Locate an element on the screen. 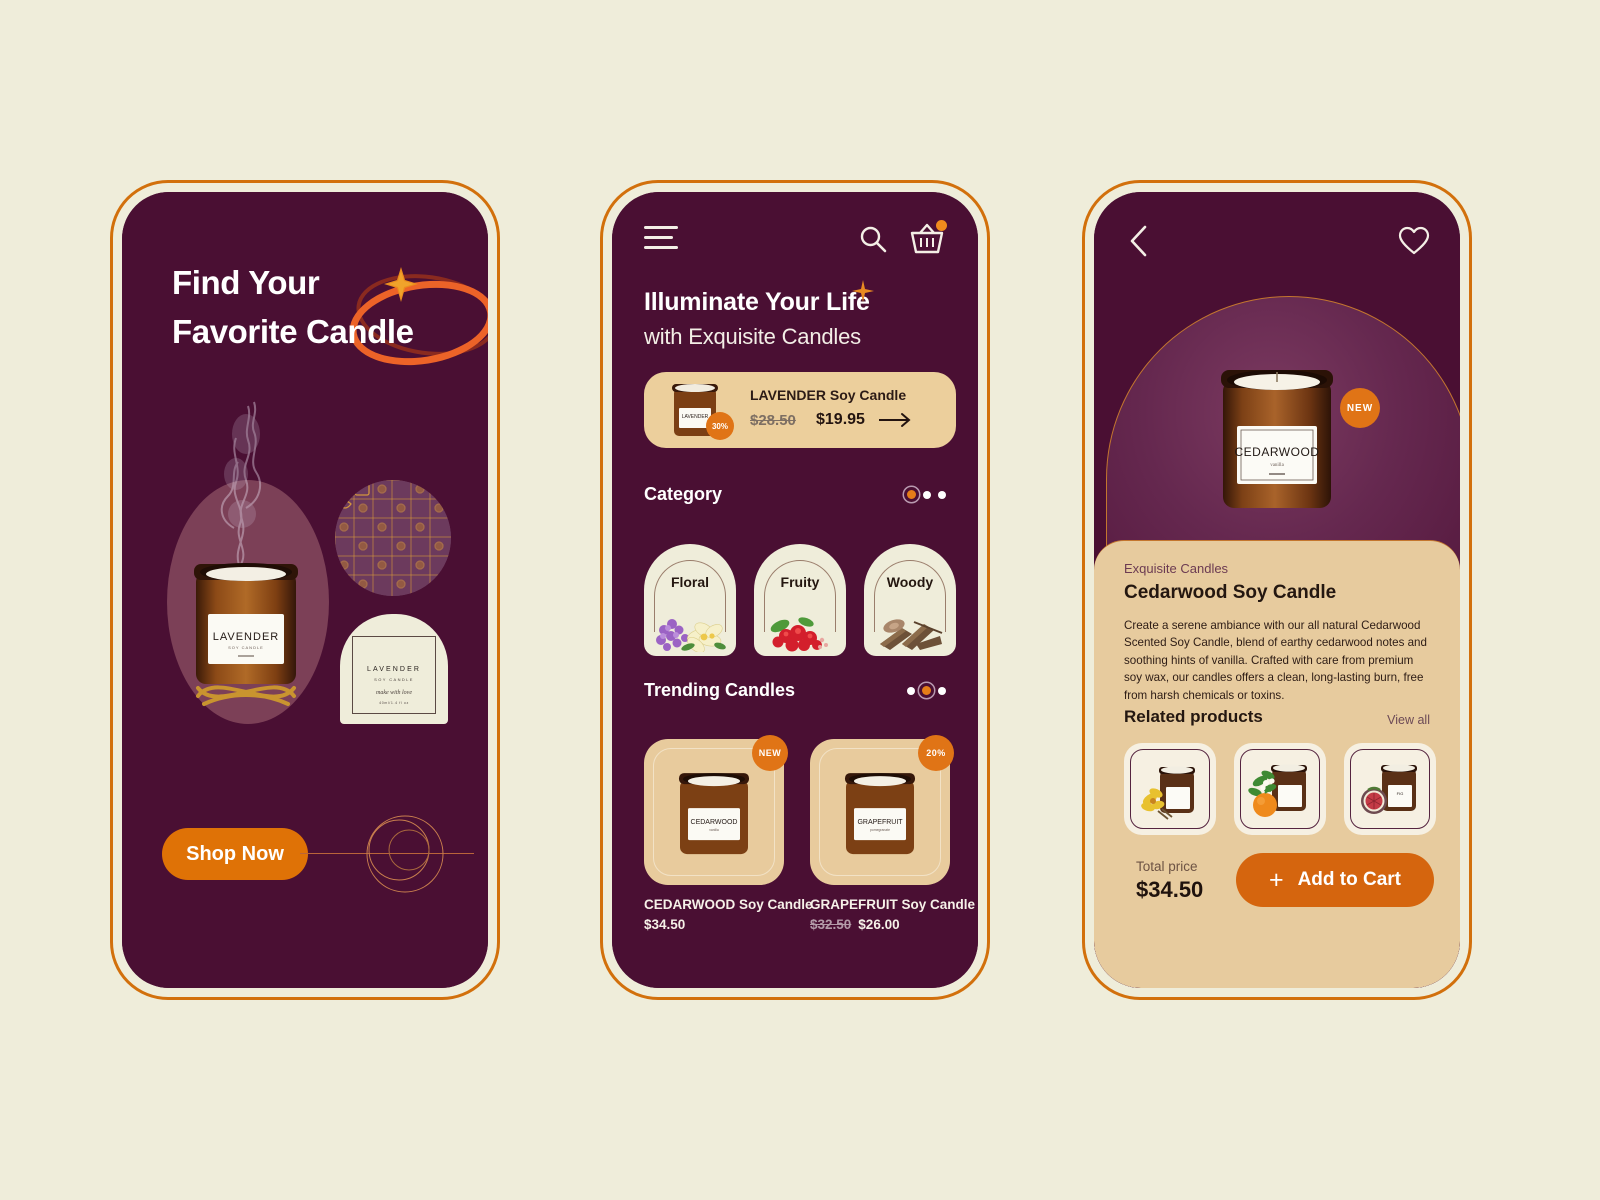 The image size is (1600, 1200). trending-product-name: CEDARWOOD Soy Candle is located at coordinates (728, 904).